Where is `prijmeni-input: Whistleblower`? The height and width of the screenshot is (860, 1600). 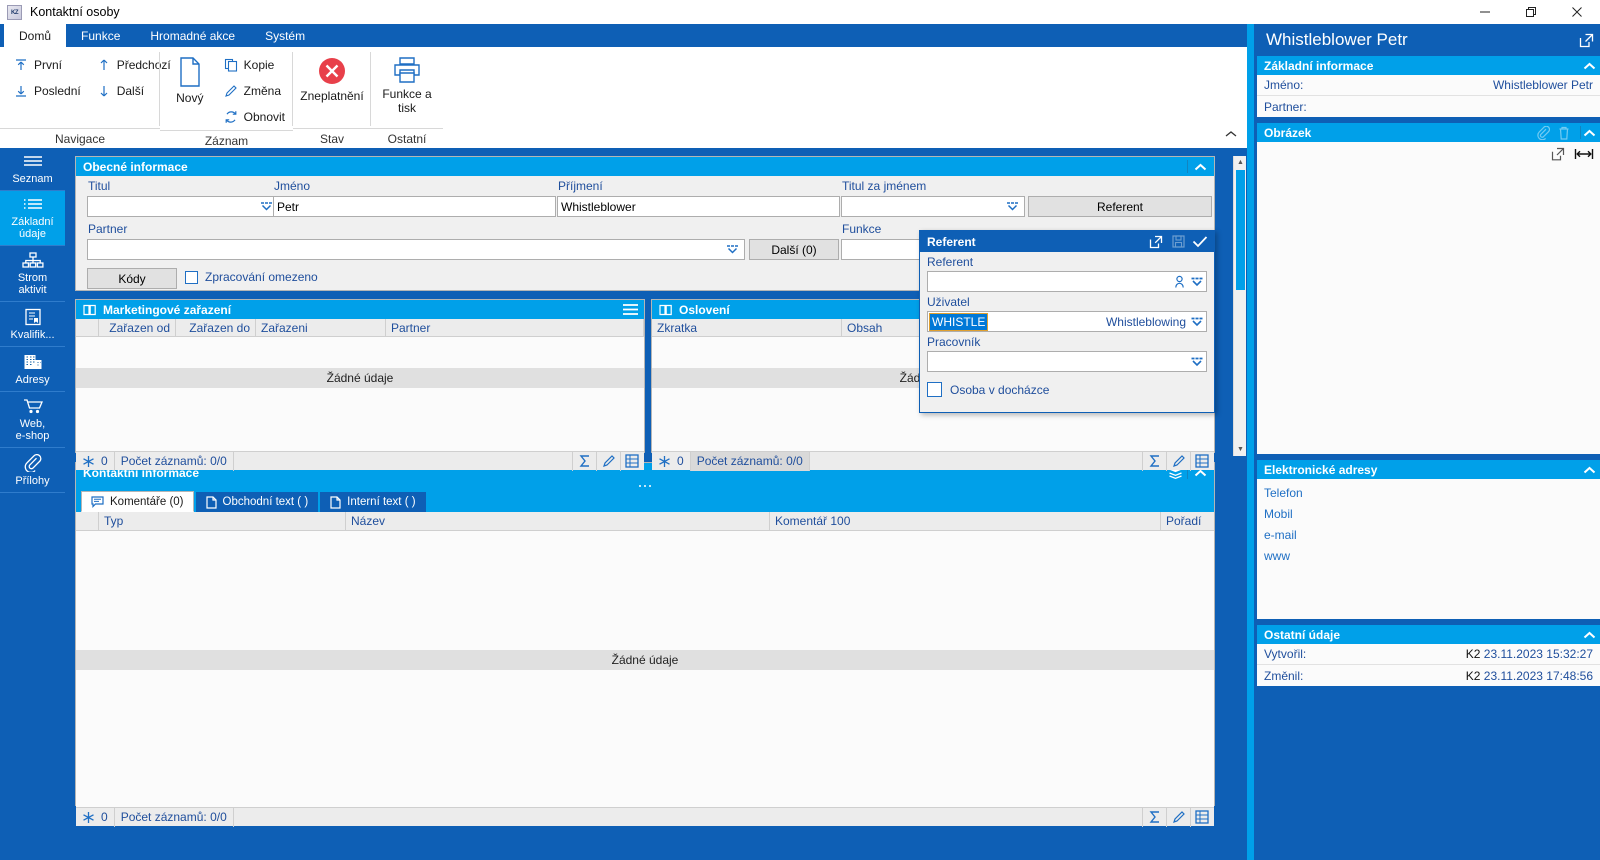
prijmeni-input: Whistleblower is located at coordinates (698, 206).